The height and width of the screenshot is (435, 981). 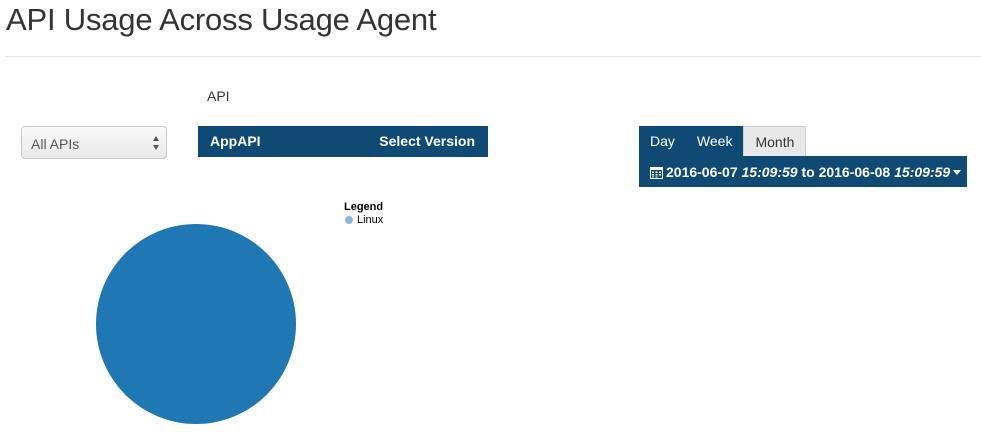 I want to click on chart-legend: Legend Linux, so click(x=363, y=213).